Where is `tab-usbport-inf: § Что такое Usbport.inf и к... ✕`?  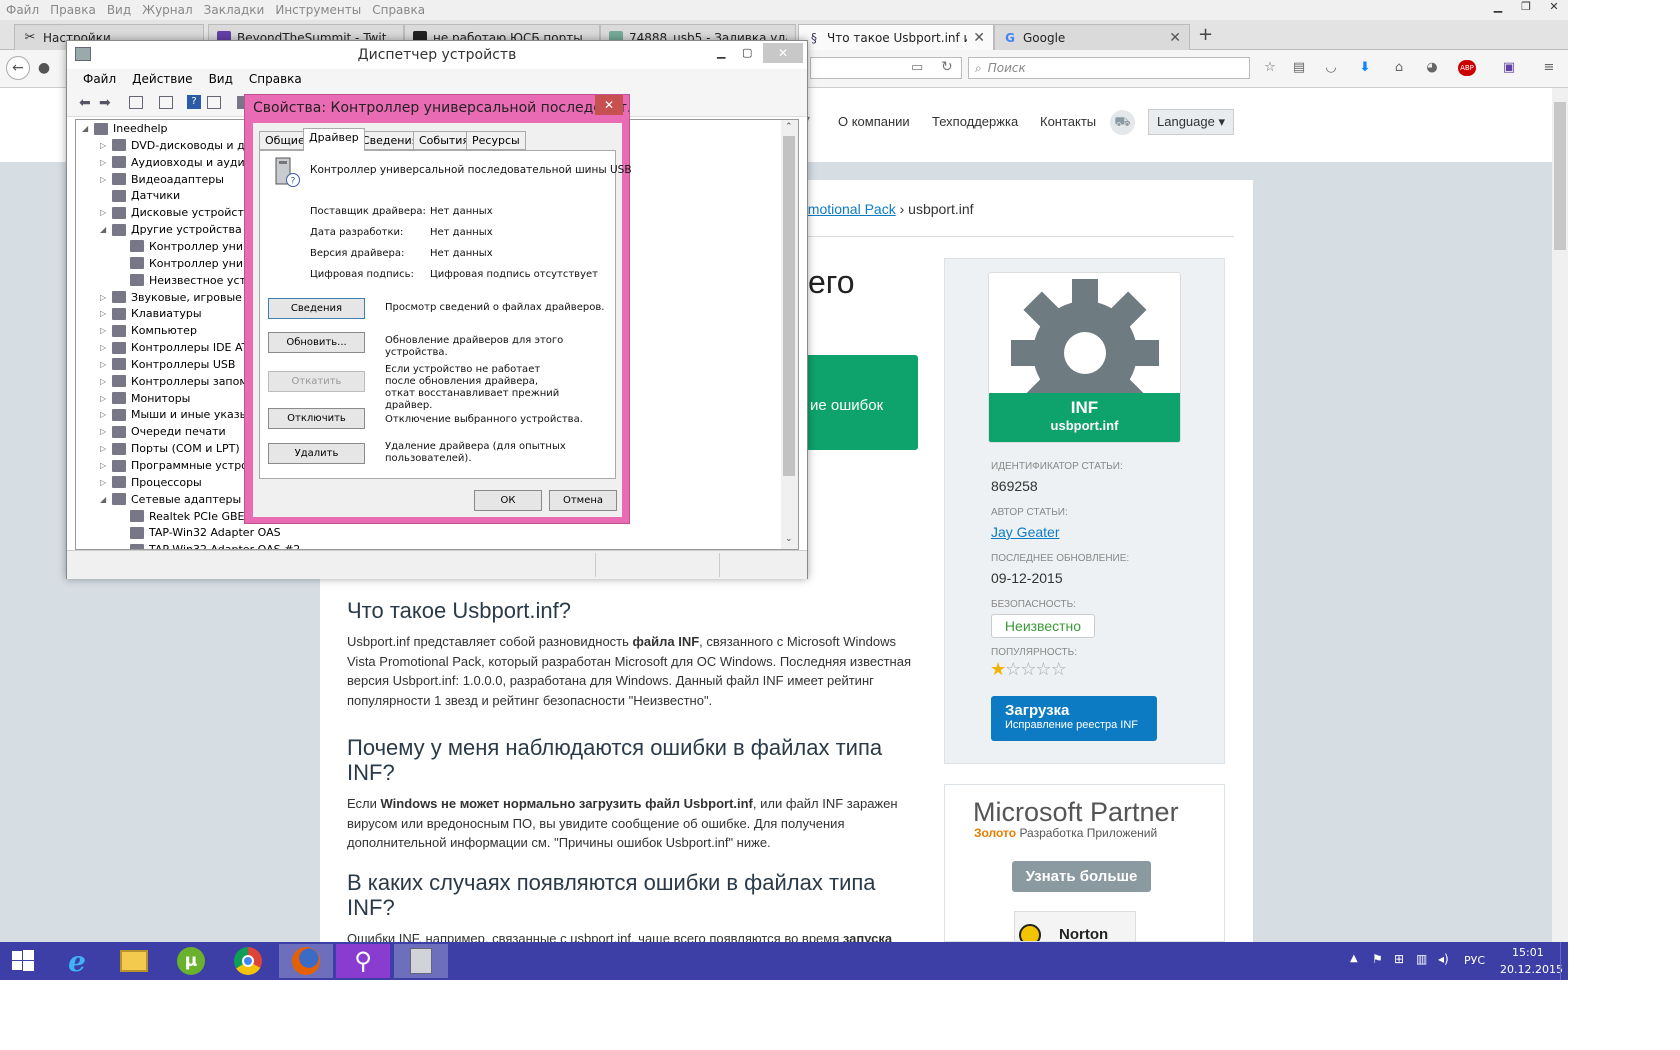
tab-usbport-inf: § Что такое Usbport.inf и к... ✕ is located at coordinates (896, 37).